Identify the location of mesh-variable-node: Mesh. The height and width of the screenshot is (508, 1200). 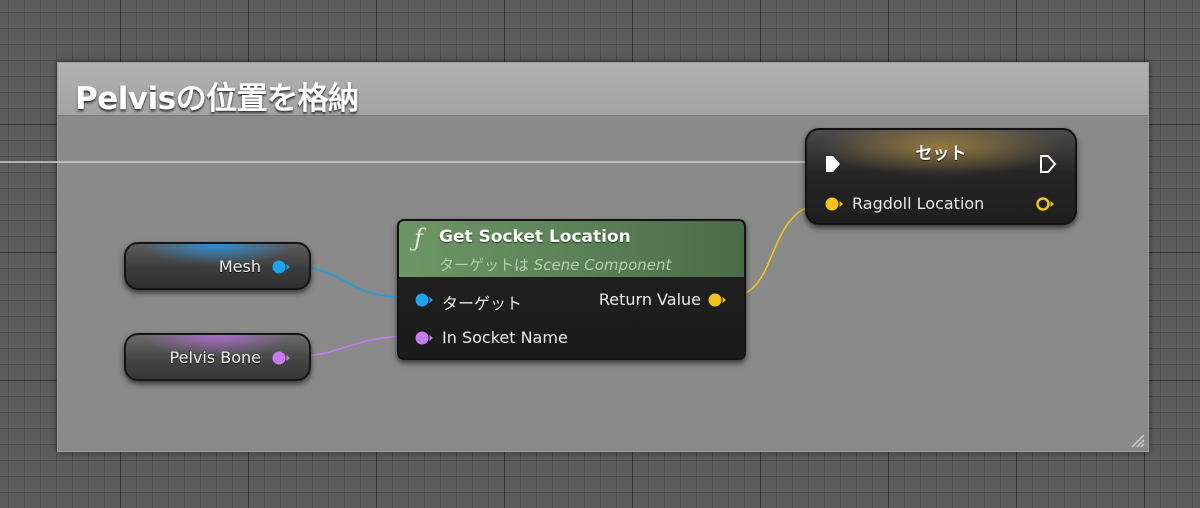
(217, 266).